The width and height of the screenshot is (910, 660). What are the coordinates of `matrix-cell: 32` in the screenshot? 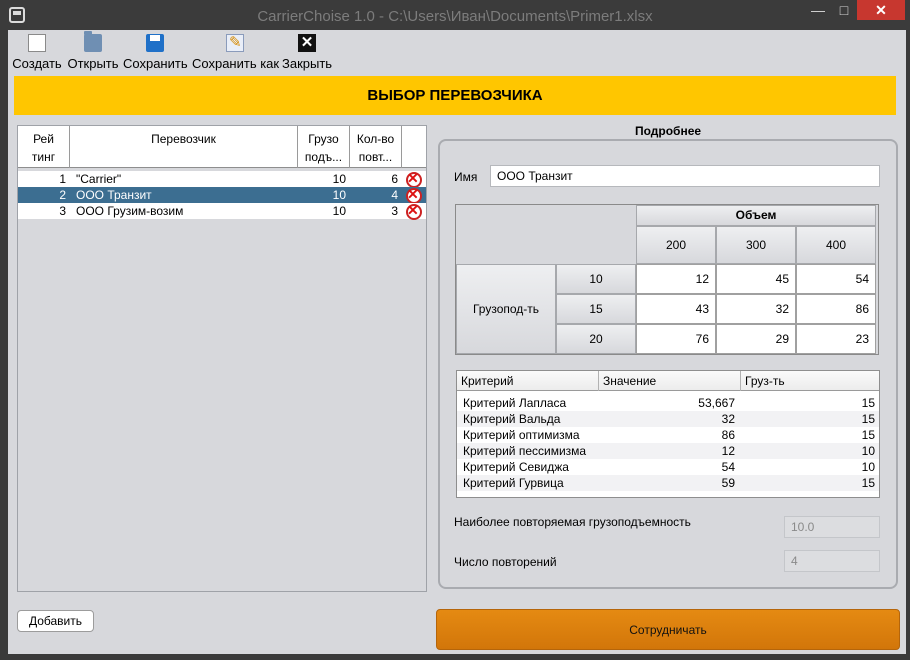 It's located at (756, 309).